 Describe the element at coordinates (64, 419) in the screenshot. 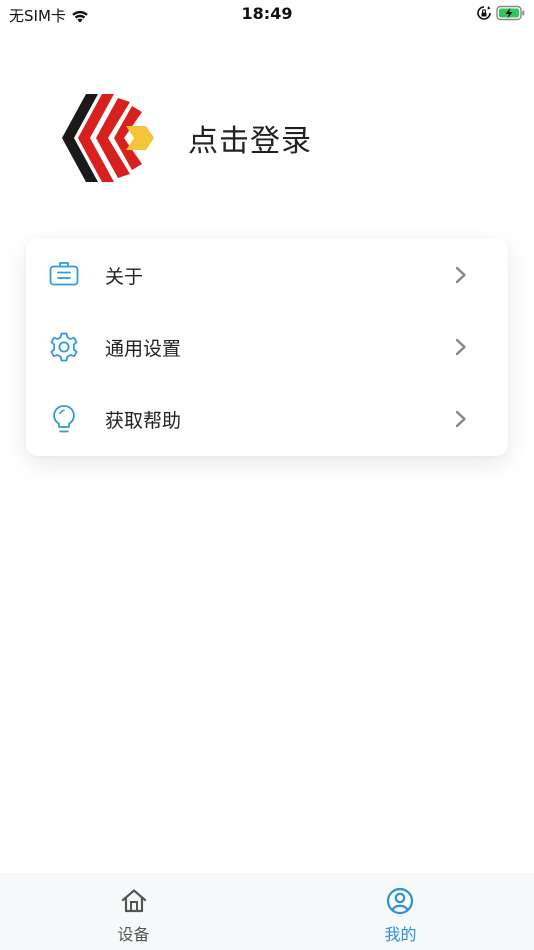

I see `lightbulb-icon` at that location.